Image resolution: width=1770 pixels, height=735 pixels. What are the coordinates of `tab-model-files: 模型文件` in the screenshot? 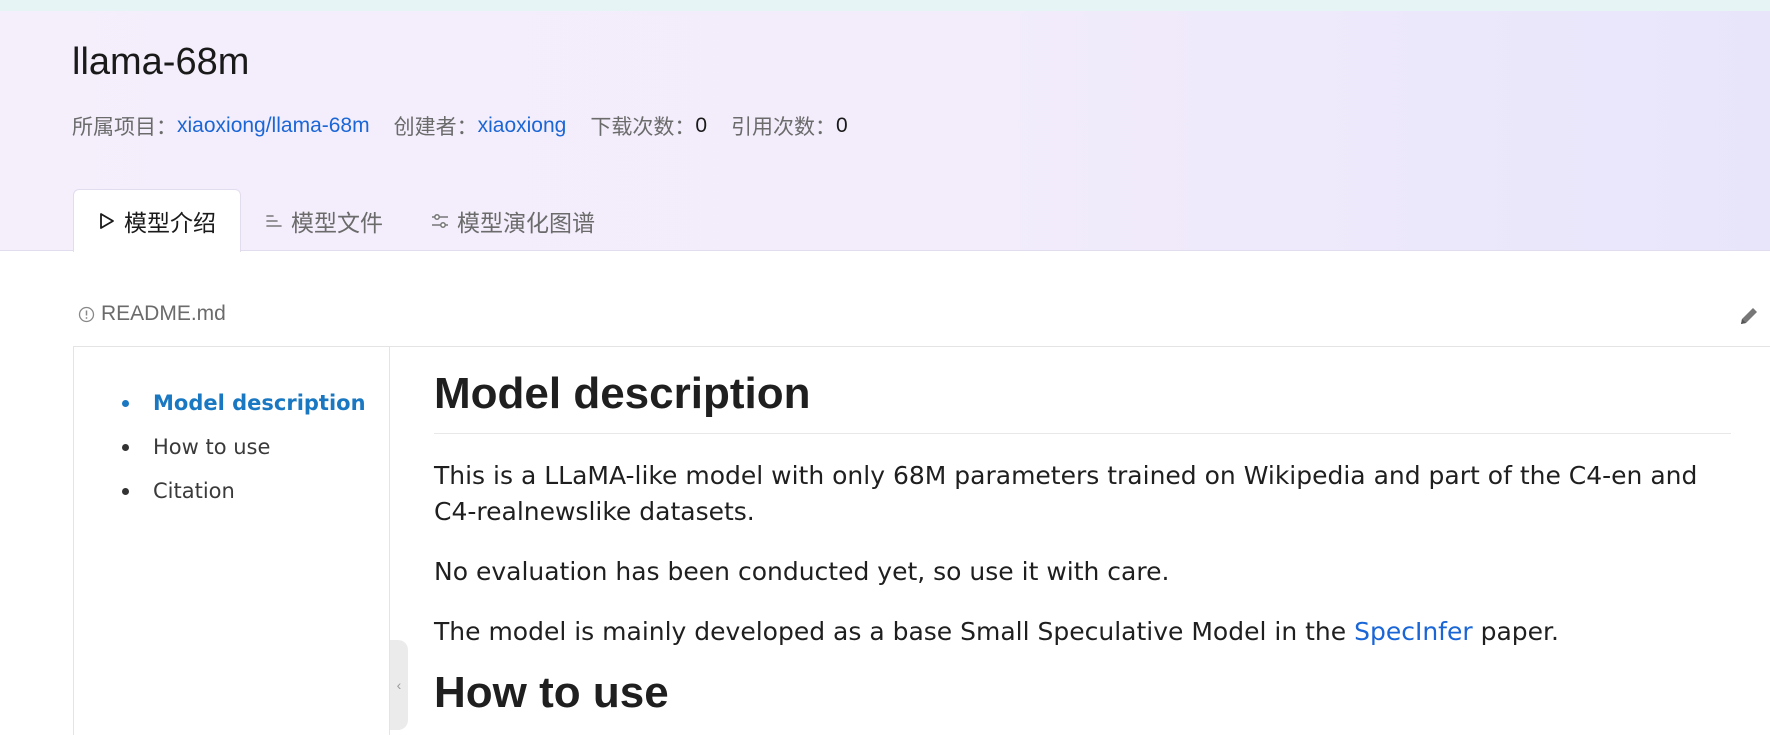 It's located at (324, 220).